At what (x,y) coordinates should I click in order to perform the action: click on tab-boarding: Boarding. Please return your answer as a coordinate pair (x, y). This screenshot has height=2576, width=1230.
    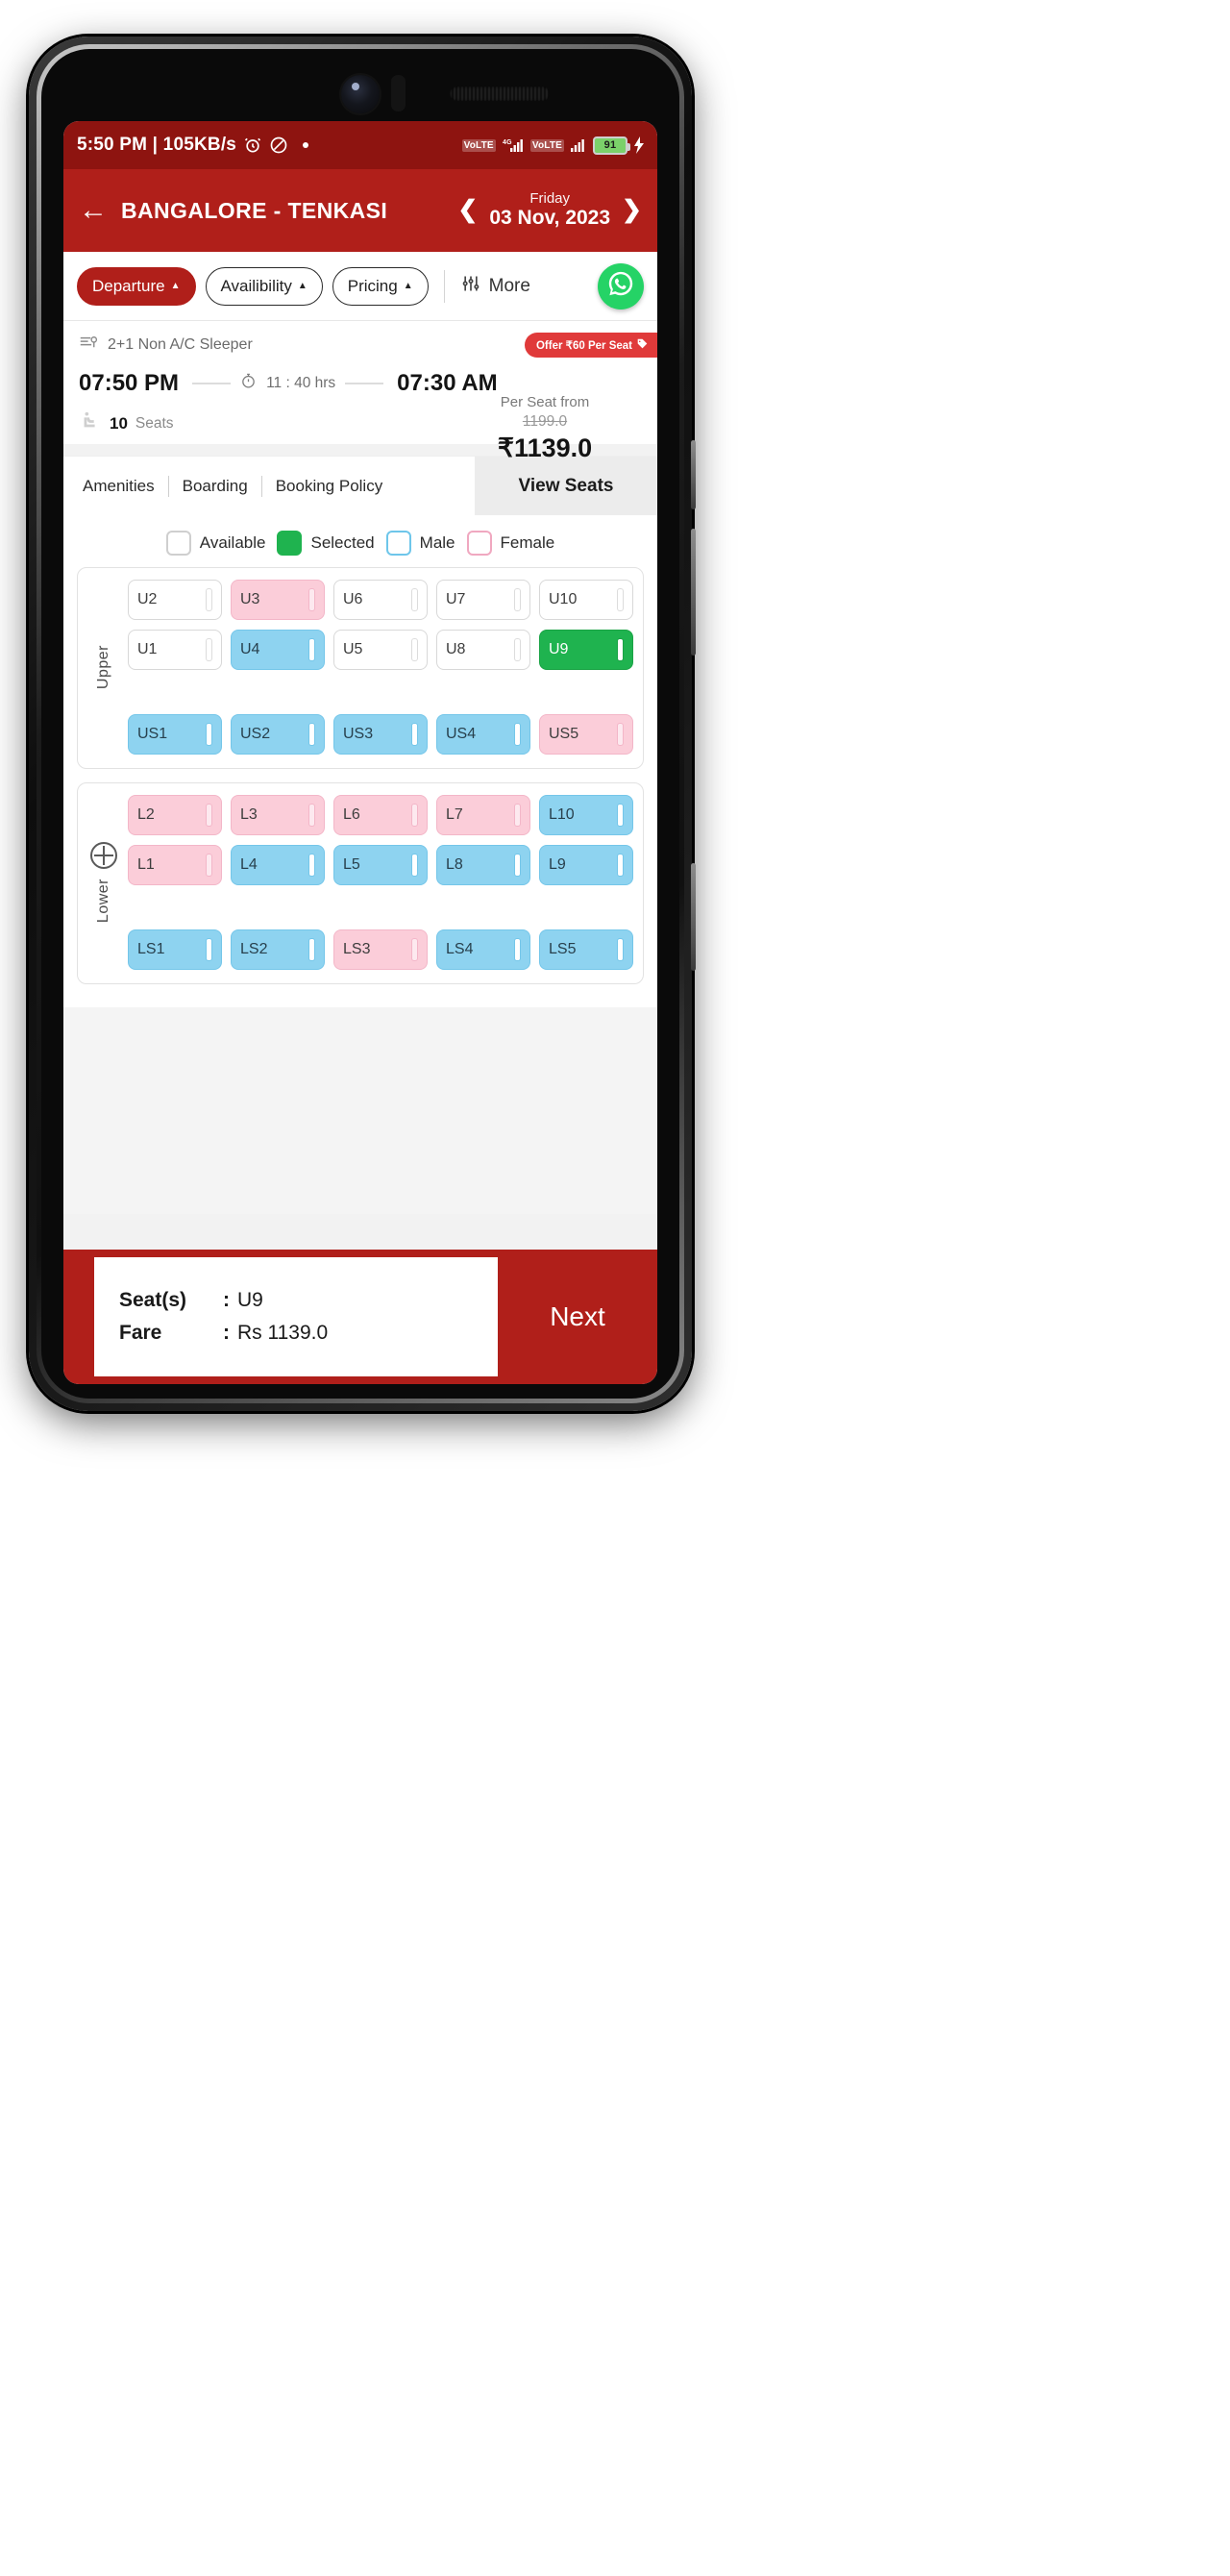
    Looking at the image, I should click on (215, 487).